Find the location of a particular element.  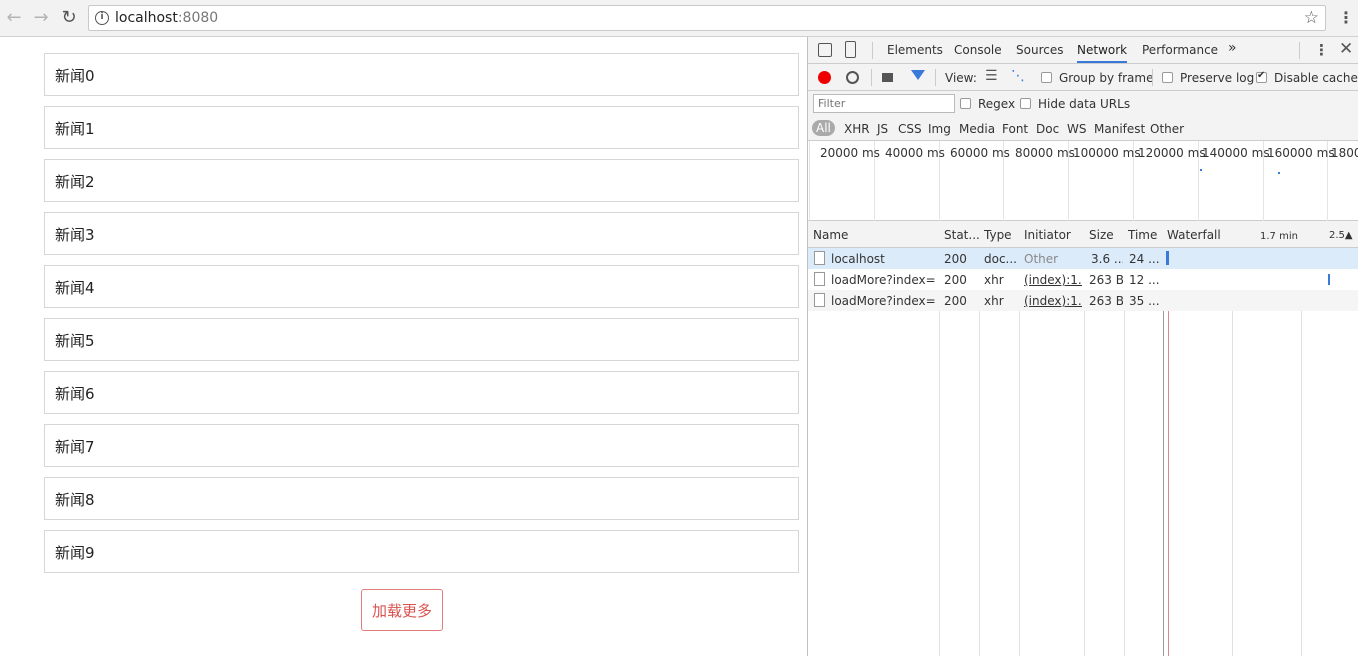

tab-performance: Performance is located at coordinates (1180, 50).